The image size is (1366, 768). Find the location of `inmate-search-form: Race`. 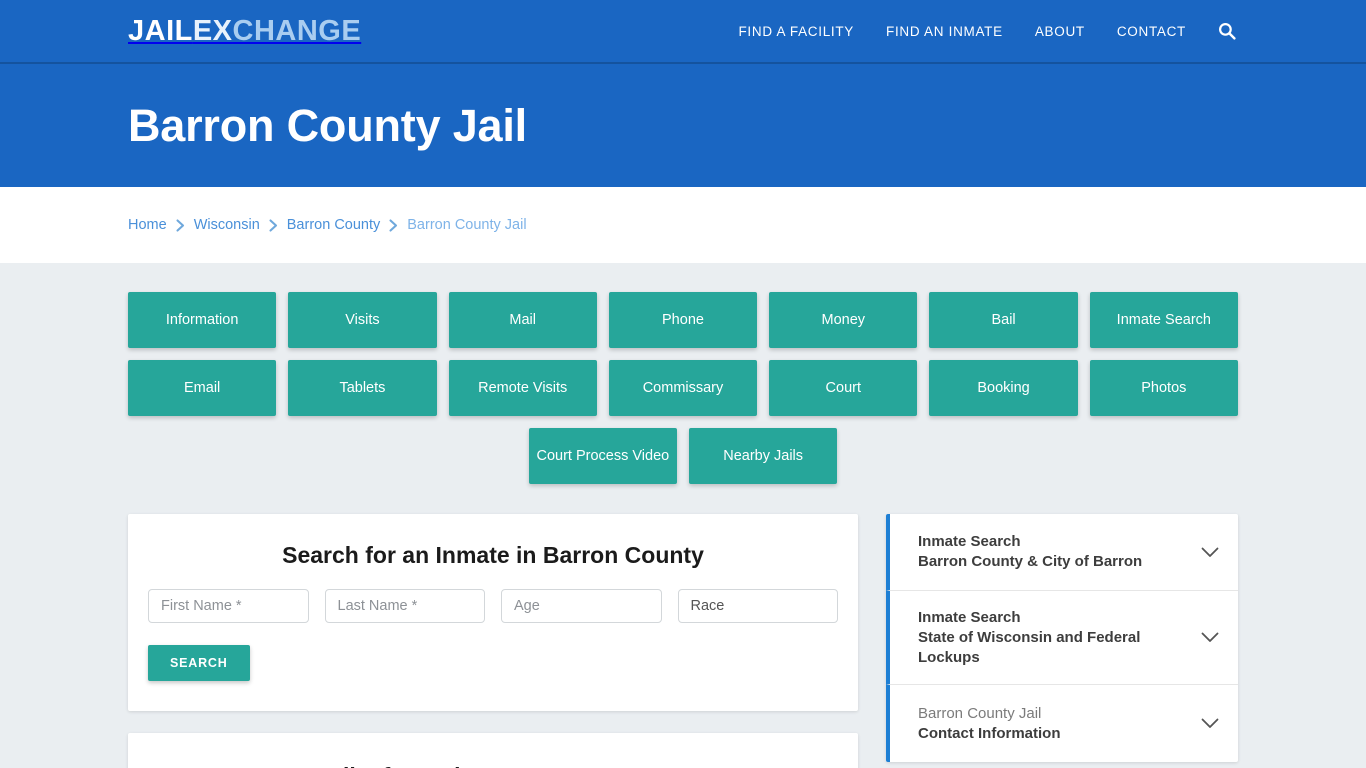

inmate-search-form: Race is located at coordinates (493, 606).